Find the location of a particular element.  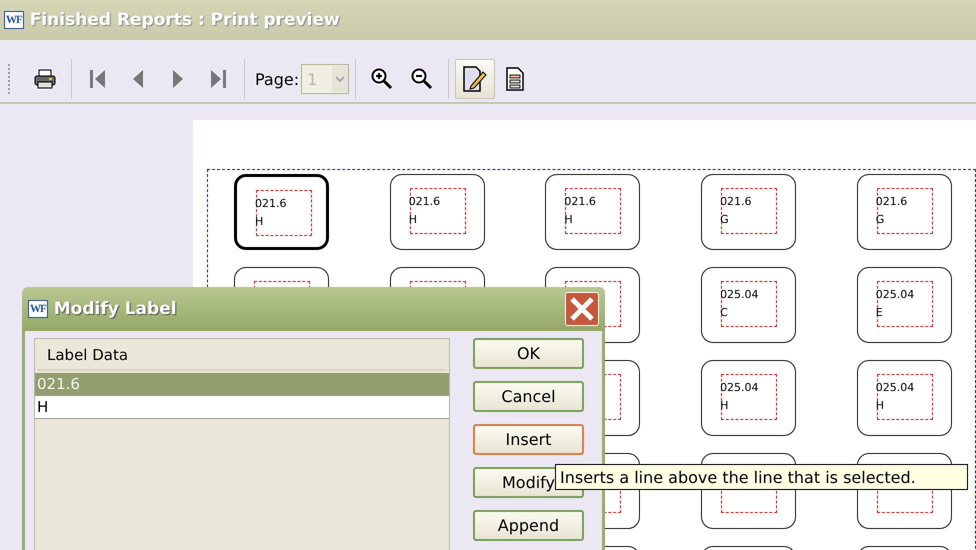

dialog-button: Append is located at coordinates (528, 525).